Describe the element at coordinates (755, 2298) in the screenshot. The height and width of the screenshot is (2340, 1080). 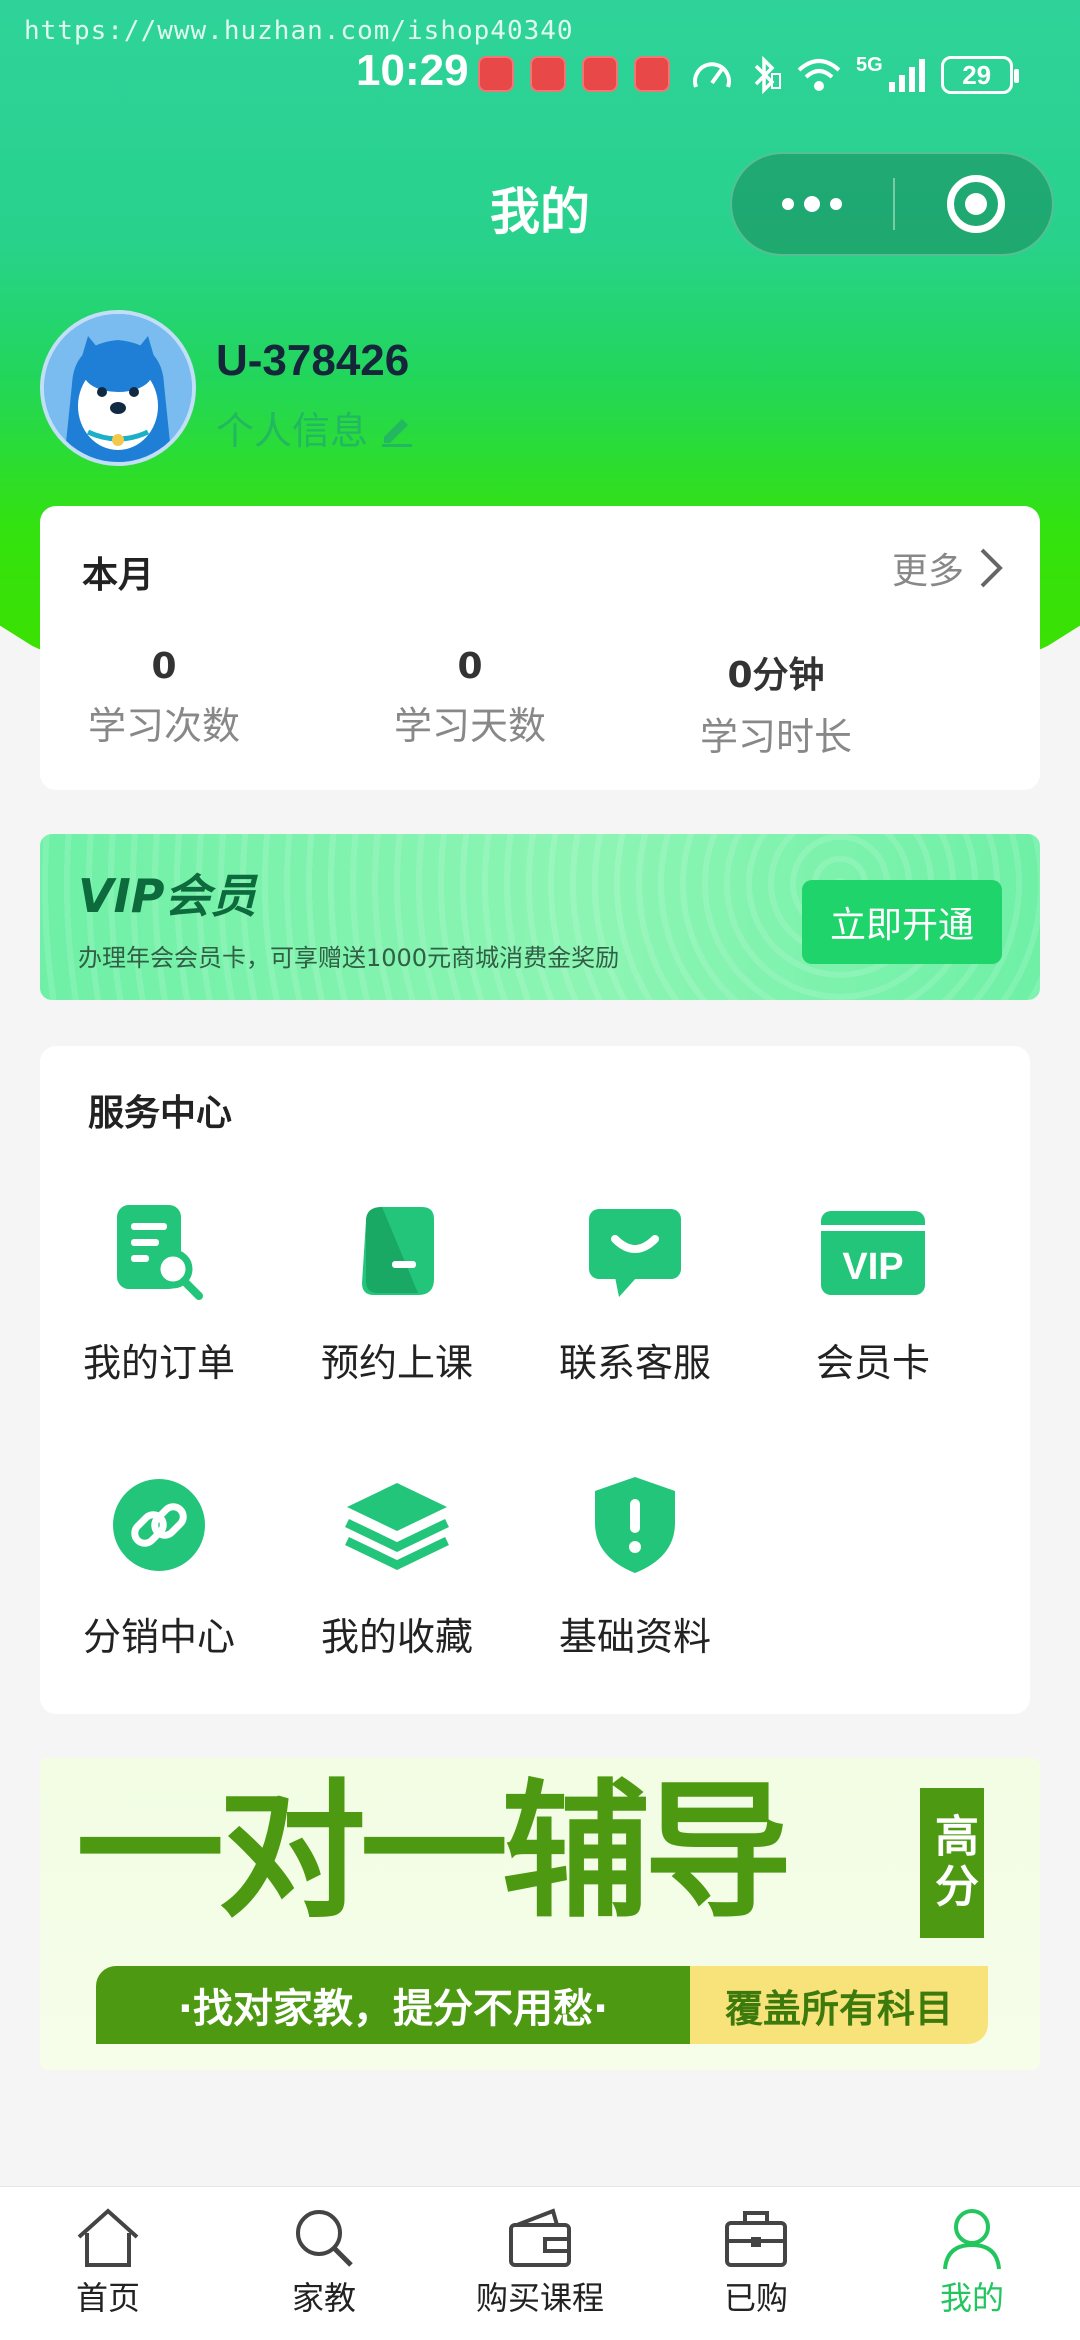
I see `tab-label: 已购` at that location.